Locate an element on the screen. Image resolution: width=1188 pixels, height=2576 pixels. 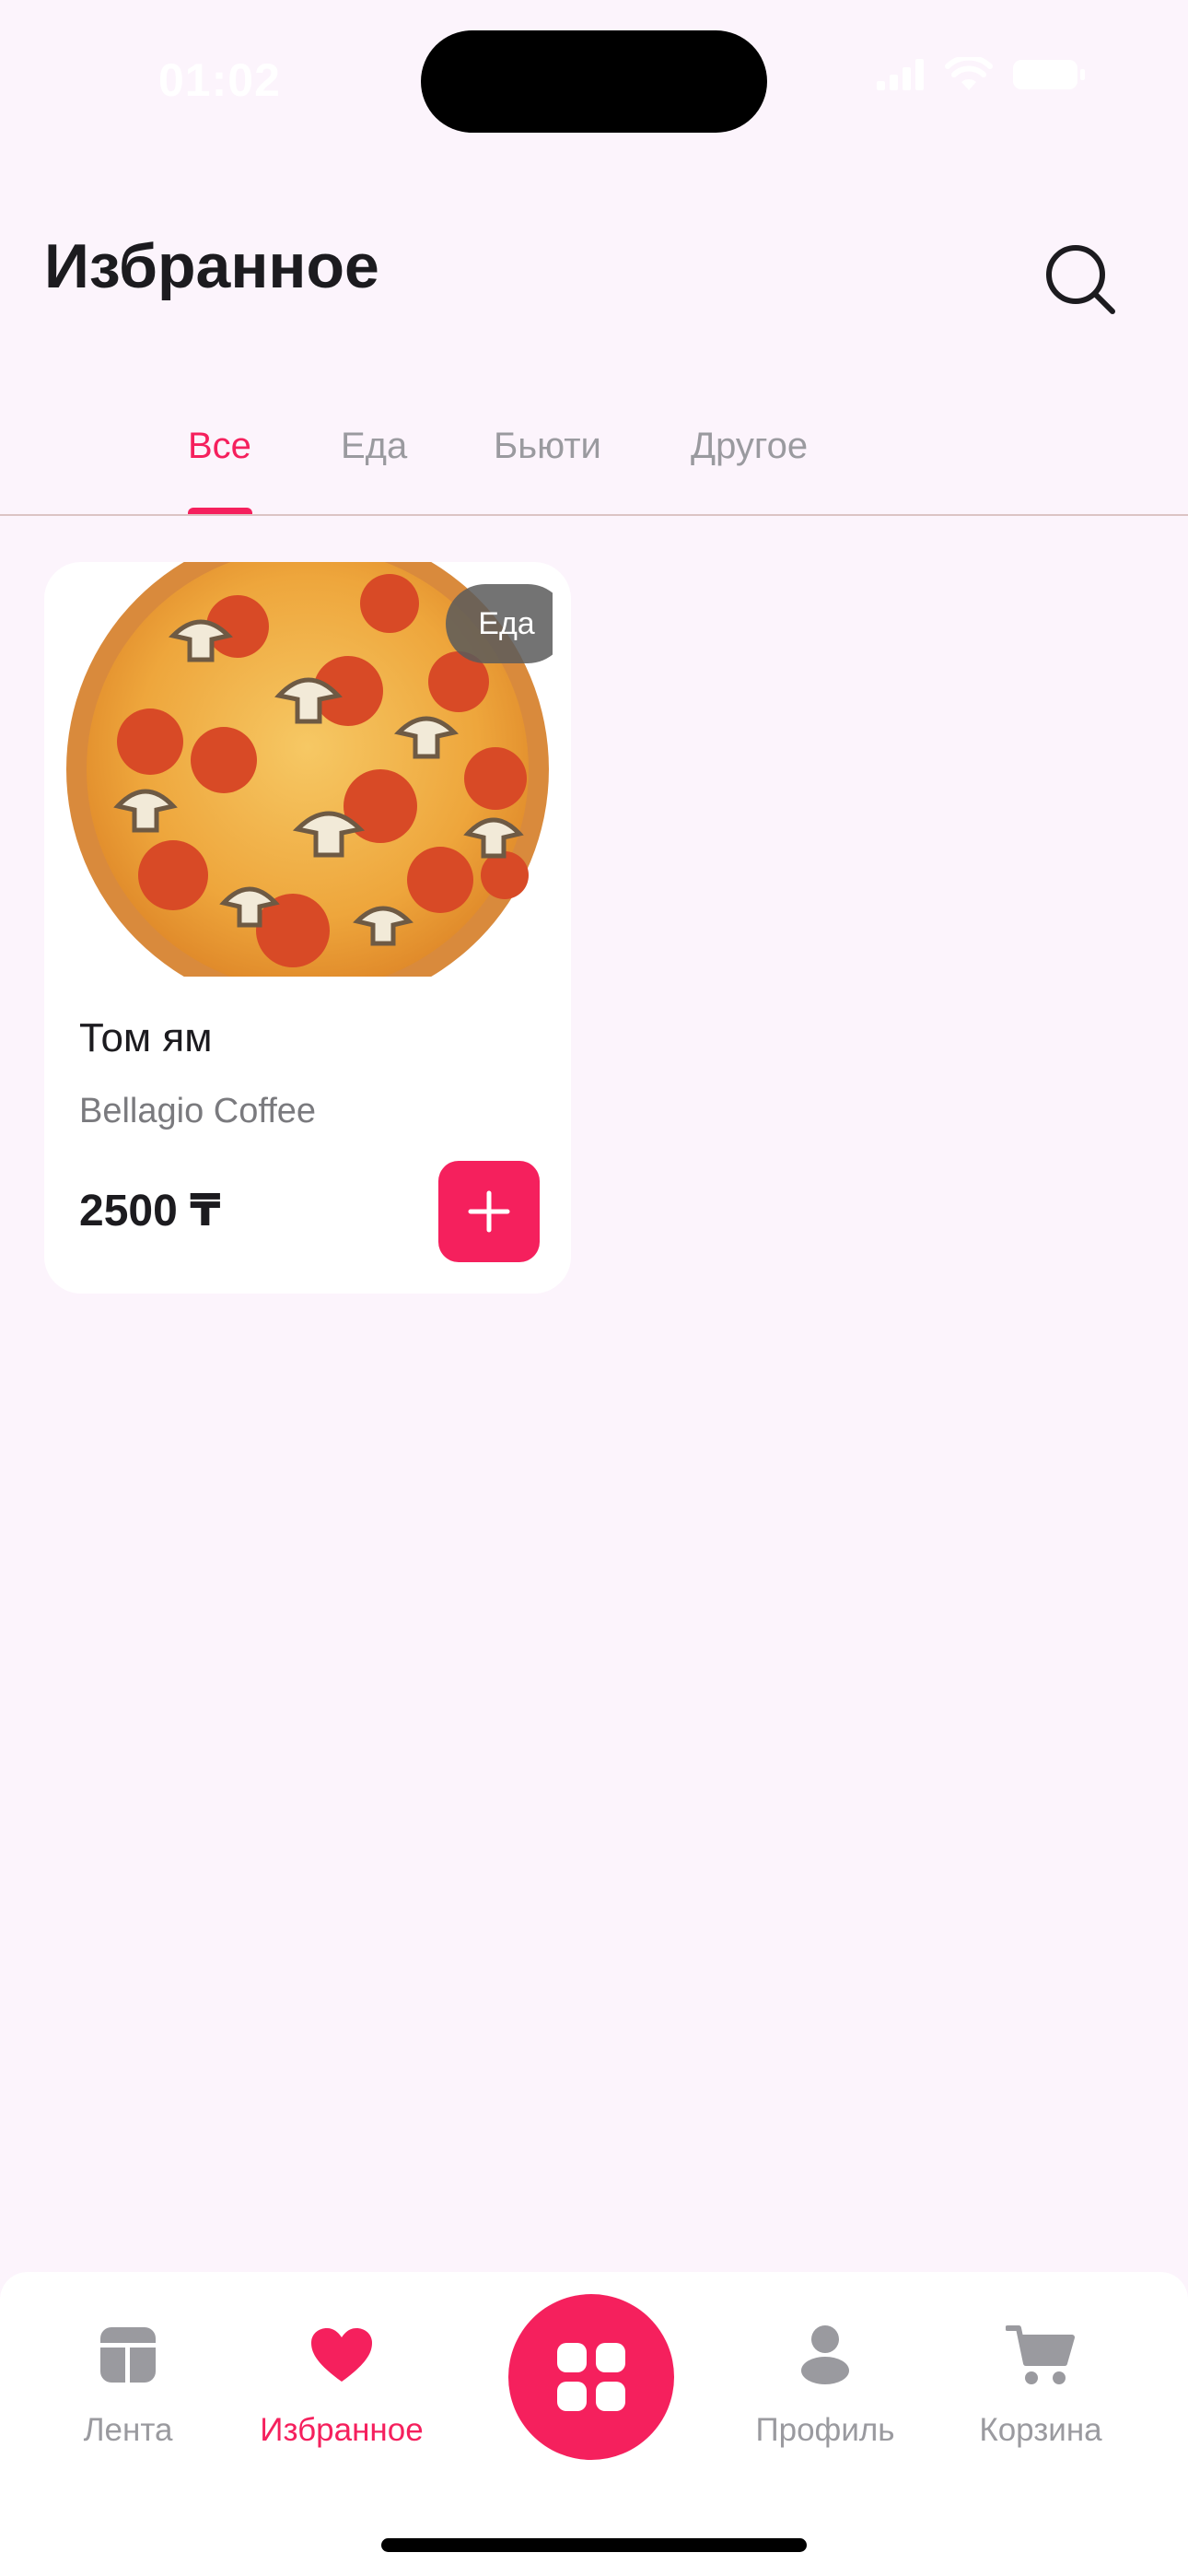
battery-icon is located at coordinates (1049, 74).